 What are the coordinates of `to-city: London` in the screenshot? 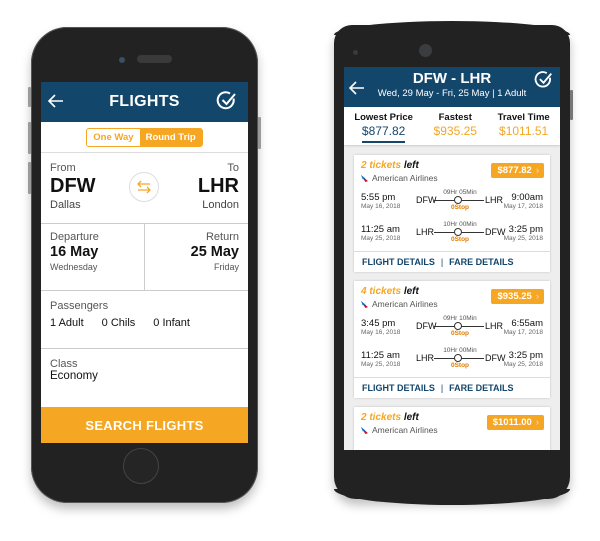 It's located at (220, 205).